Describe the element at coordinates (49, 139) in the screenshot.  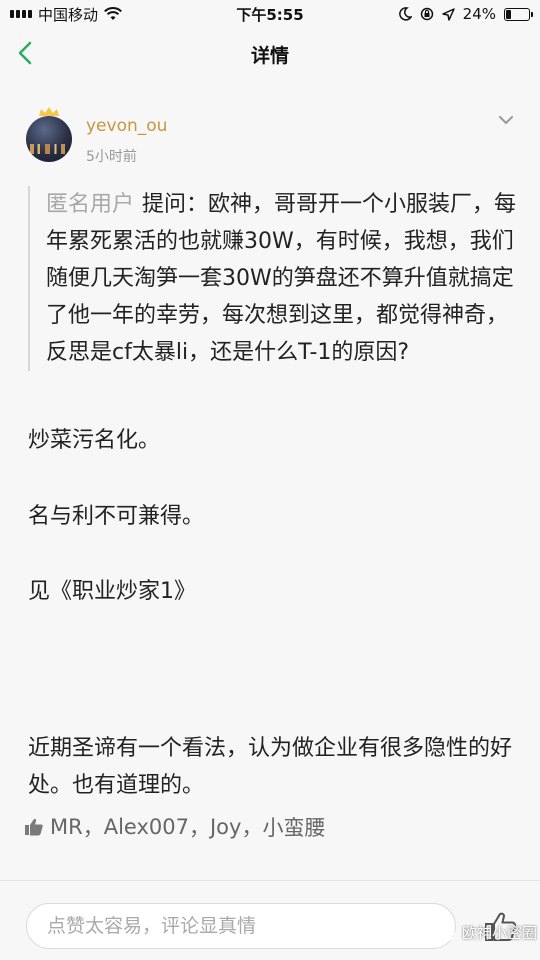
I see `avatar` at that location.